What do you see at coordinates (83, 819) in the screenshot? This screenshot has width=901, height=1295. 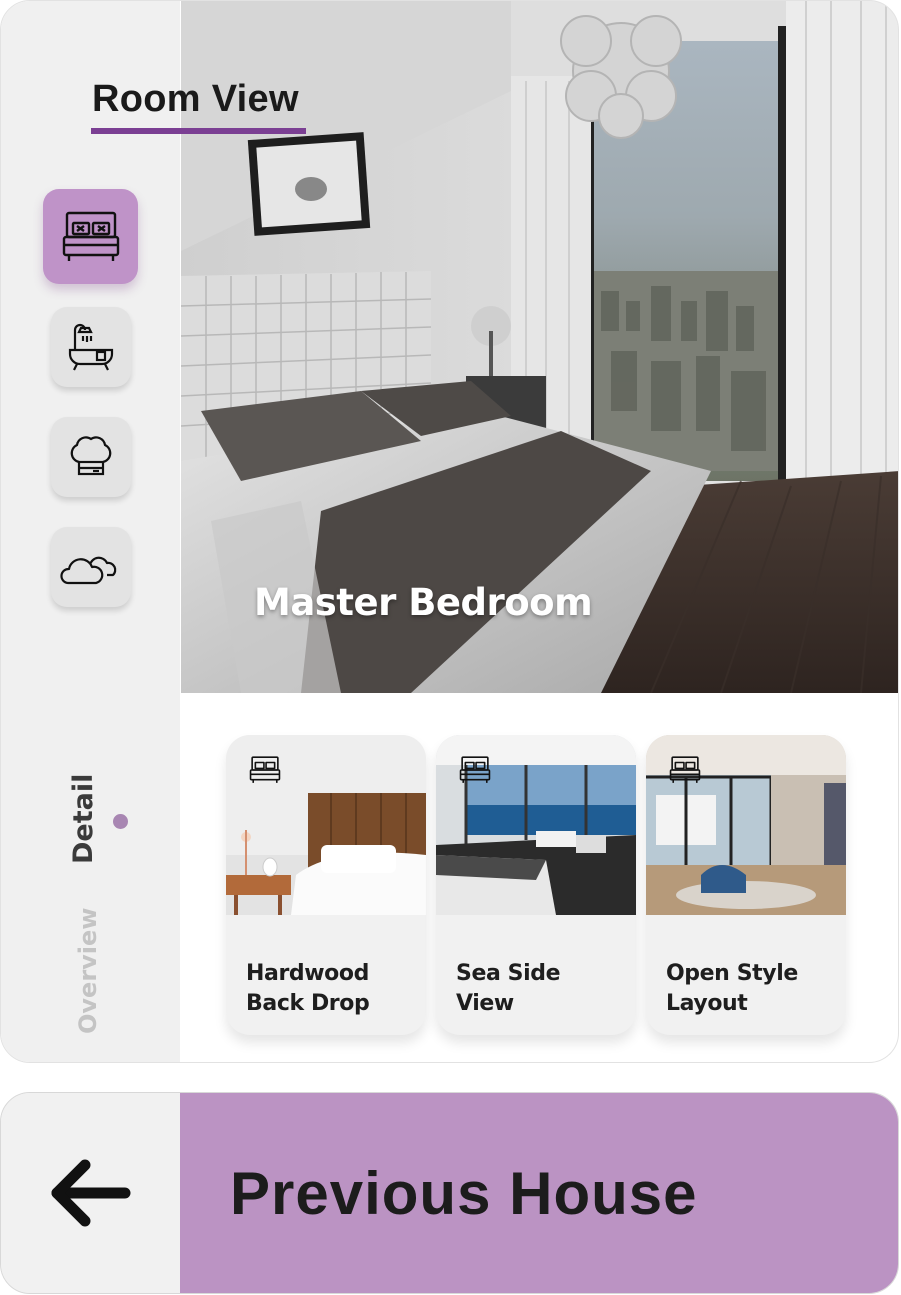 I see `tab-detail: Detail` at bounding box center [83, 819].